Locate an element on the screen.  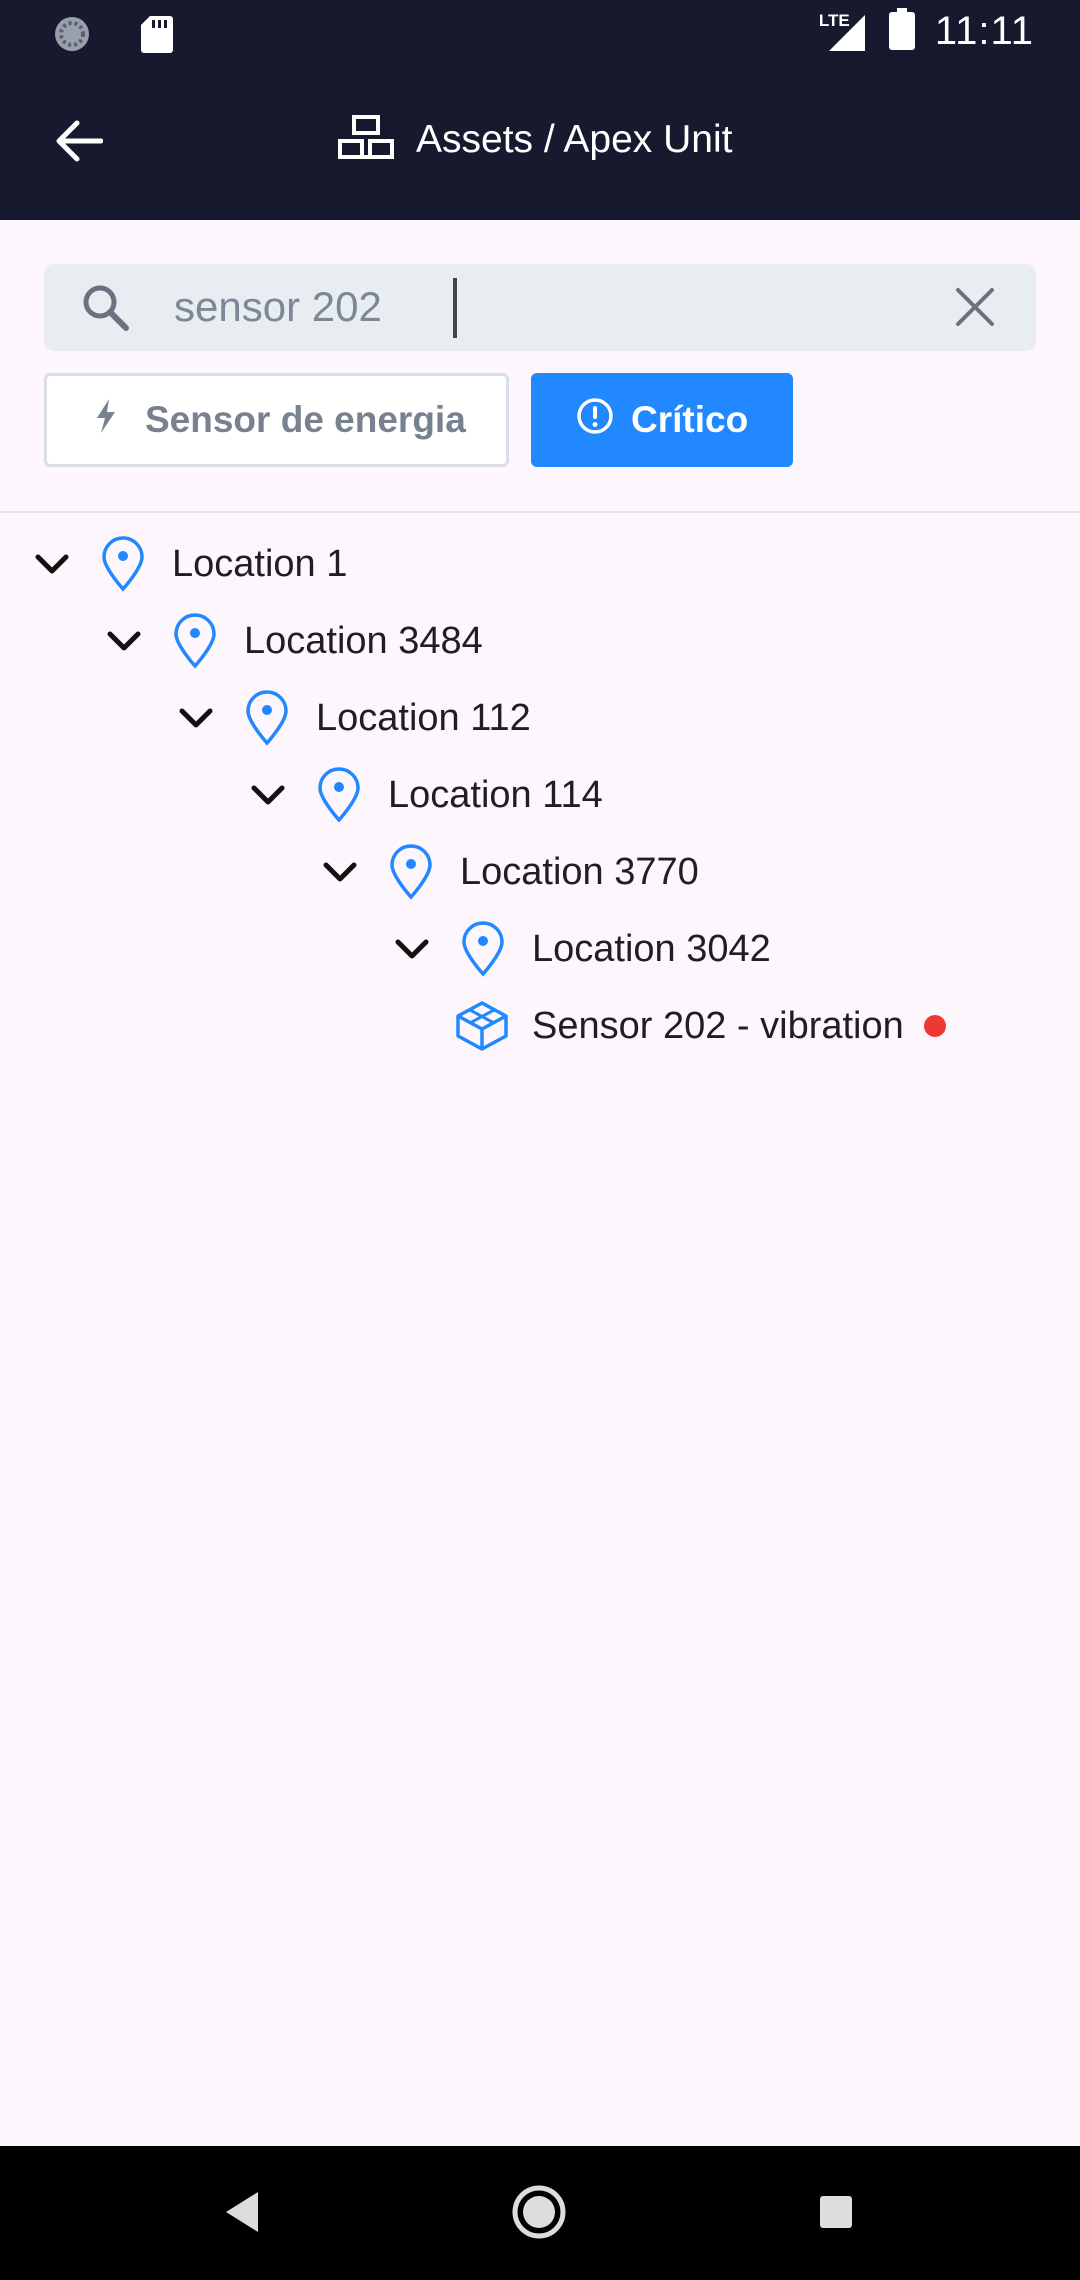
clock: 11:11 is located at coordinates (984, 31).